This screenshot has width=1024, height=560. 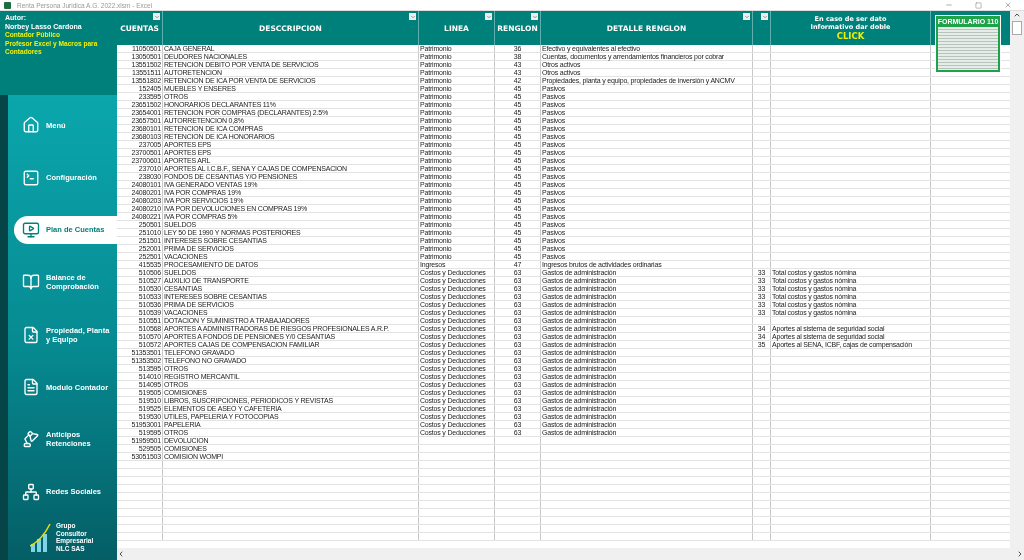 I want to click on scroll-right-icon, so click(x=1020, y=554).